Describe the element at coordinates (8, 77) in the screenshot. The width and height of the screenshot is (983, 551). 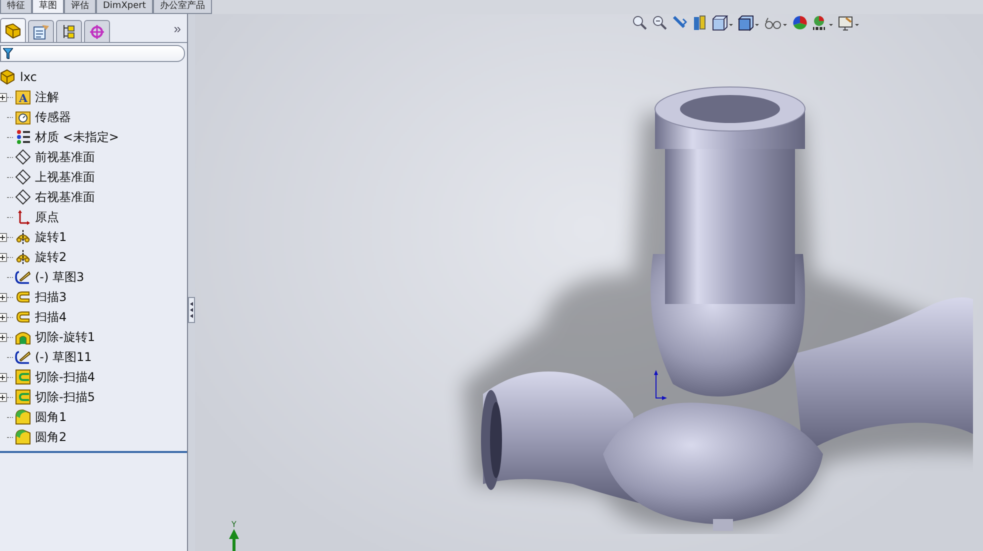
I see `part-icon` at that location.